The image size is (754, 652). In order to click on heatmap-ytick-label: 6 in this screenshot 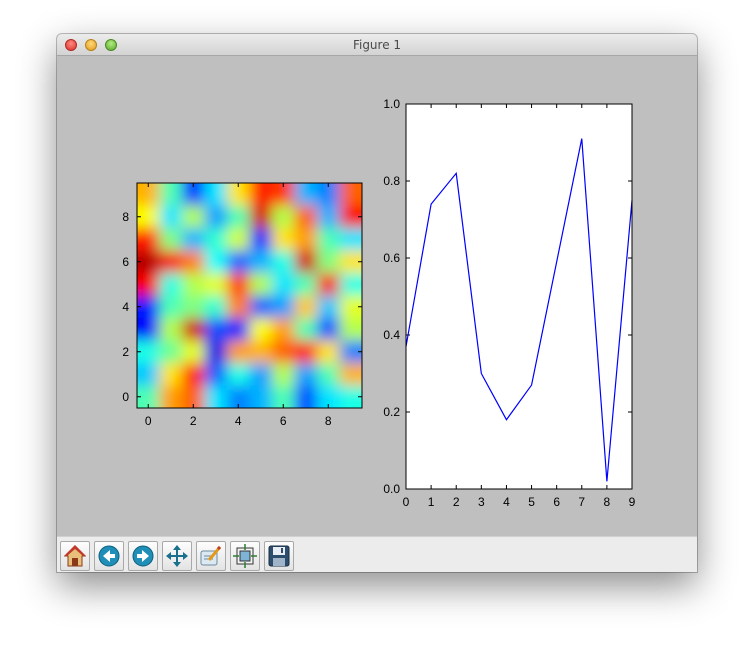, I will do `click(125, 262)`.